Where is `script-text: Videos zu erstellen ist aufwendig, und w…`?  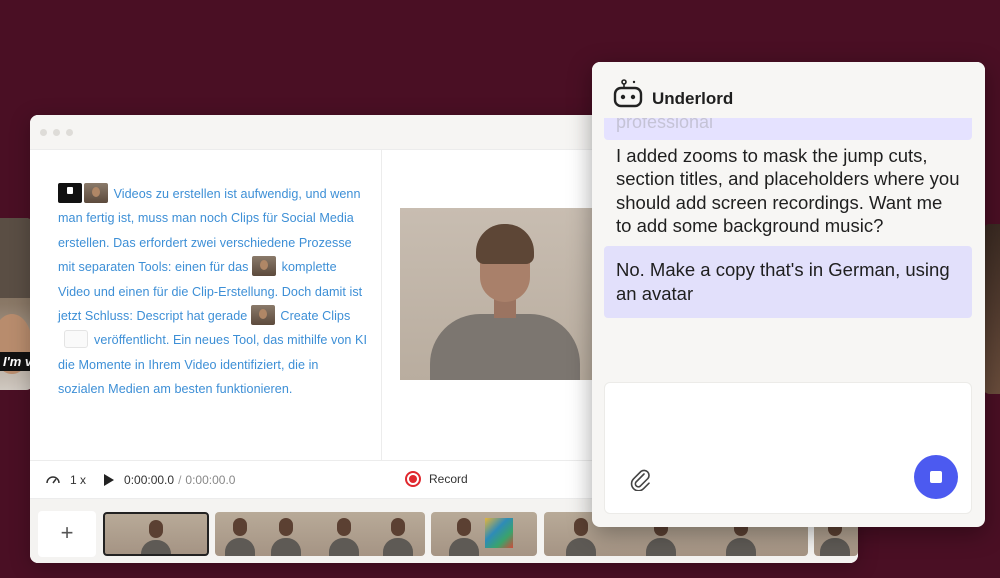
script-text: Videos zu erstellen ist aufwendig, und w… is located at coordinates (212, 292).